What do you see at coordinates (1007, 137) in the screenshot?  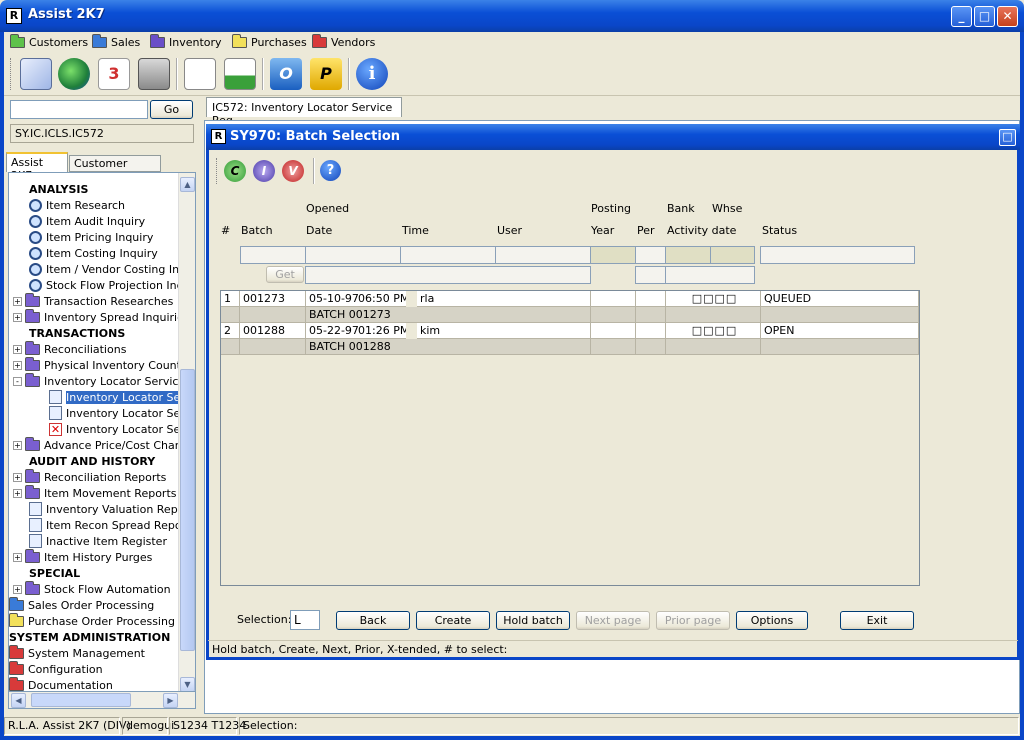 I see `subwindow-maximize-button: □` at bounding box center [1007, 137].